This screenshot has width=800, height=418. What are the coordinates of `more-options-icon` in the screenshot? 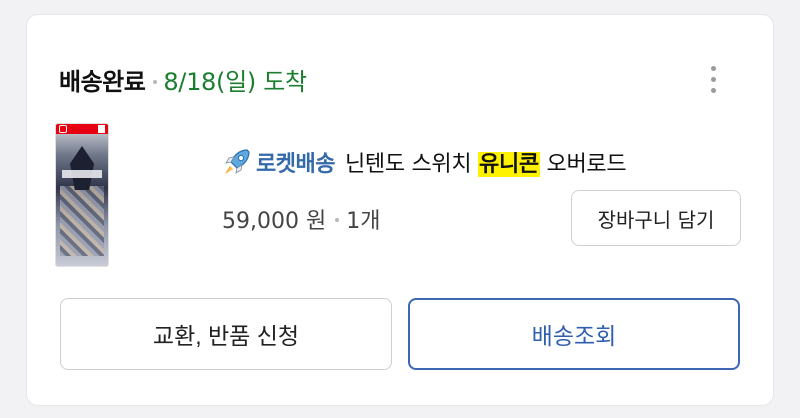 It's located at (713, 79).